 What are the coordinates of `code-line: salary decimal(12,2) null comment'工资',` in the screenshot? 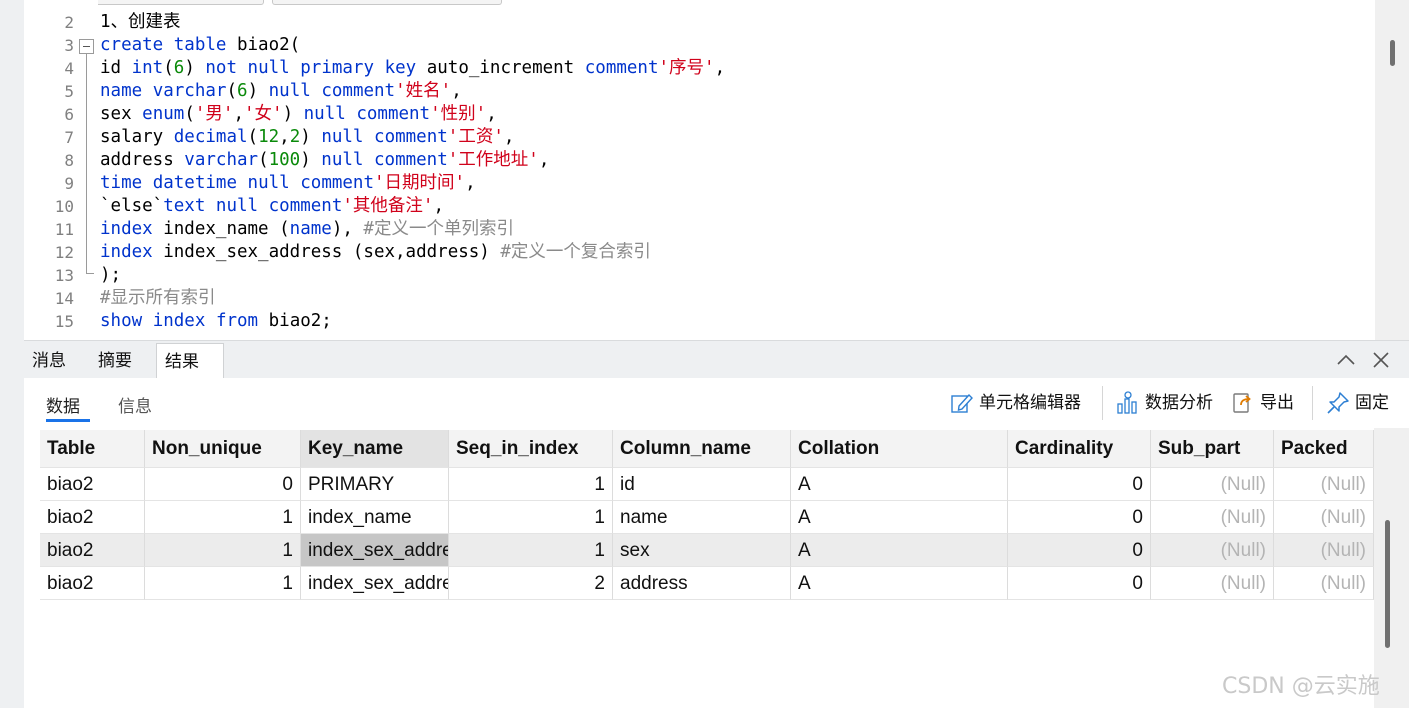 It's located at (307, 137).